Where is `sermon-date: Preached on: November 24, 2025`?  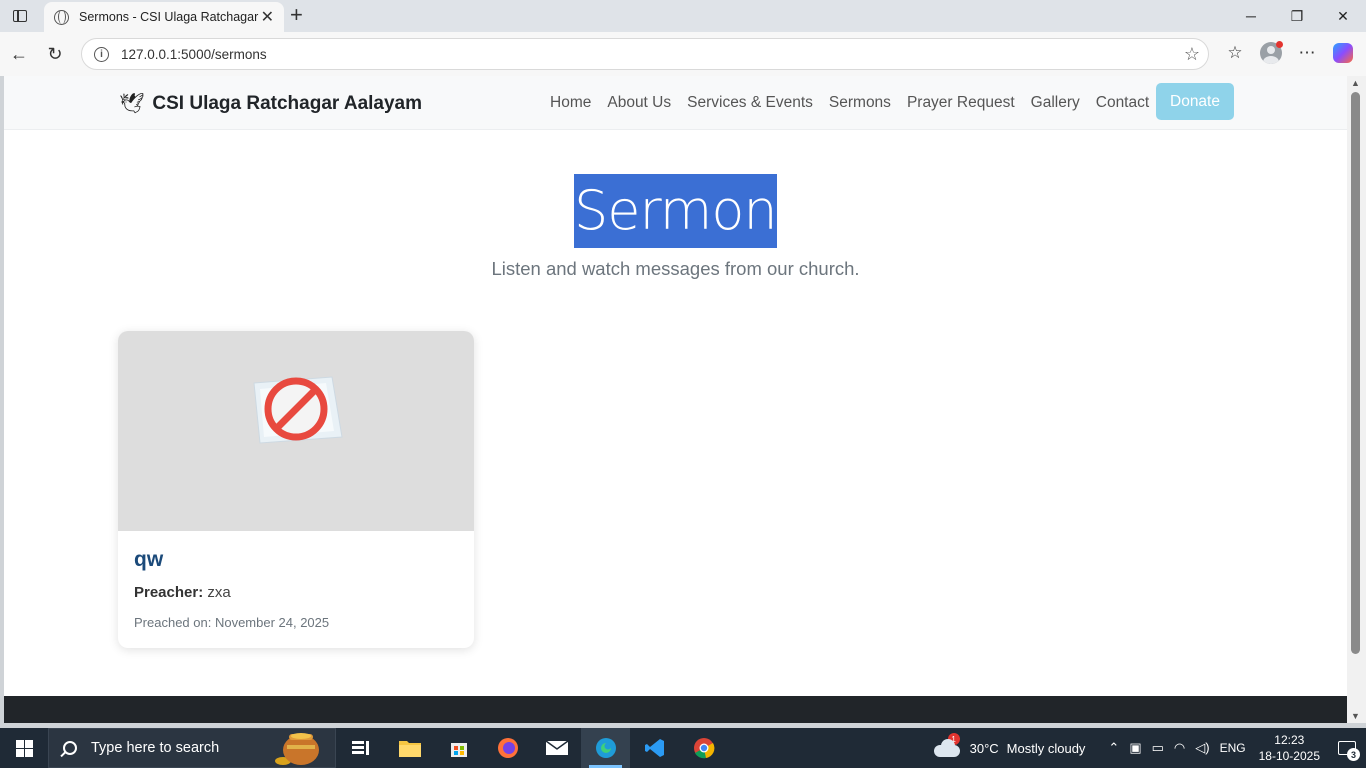 sermon-date: Preached on: November 24, 2025 is located at coordinates (232, 622).